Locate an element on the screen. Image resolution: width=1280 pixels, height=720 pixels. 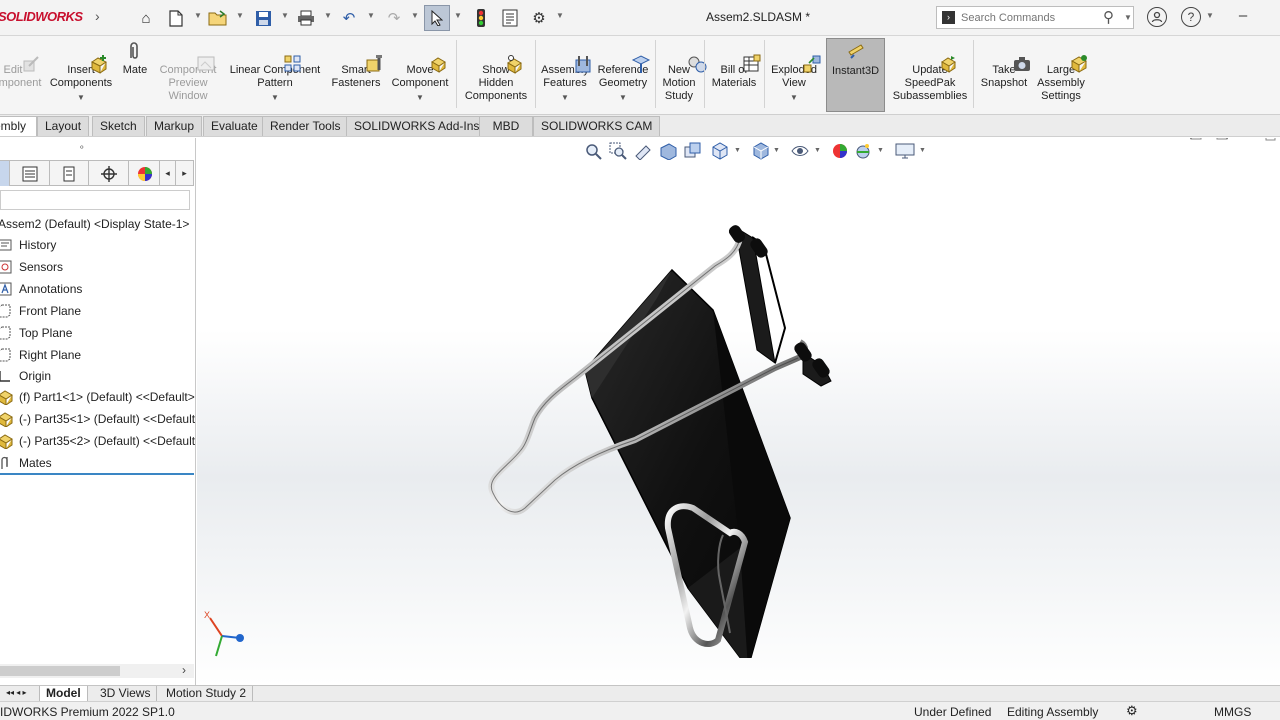
help-dropdown-caret-icon: ▼ is located at coordinates (1210, 15).